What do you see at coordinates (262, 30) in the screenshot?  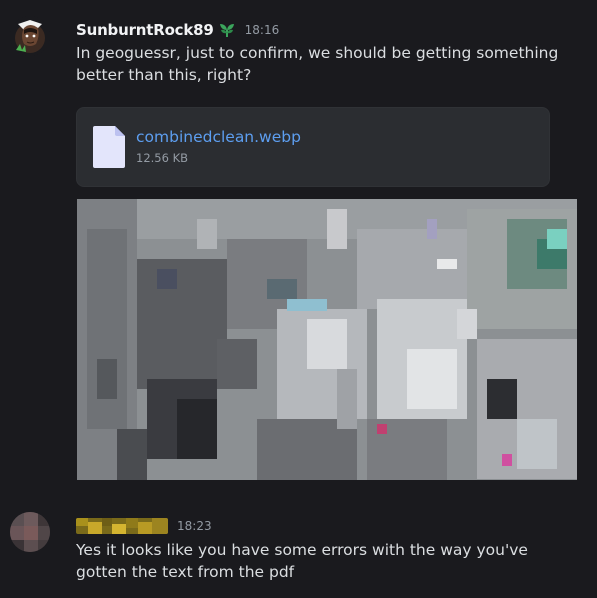 I see `timestamp: 18:16` at bounding box center [262, 30].